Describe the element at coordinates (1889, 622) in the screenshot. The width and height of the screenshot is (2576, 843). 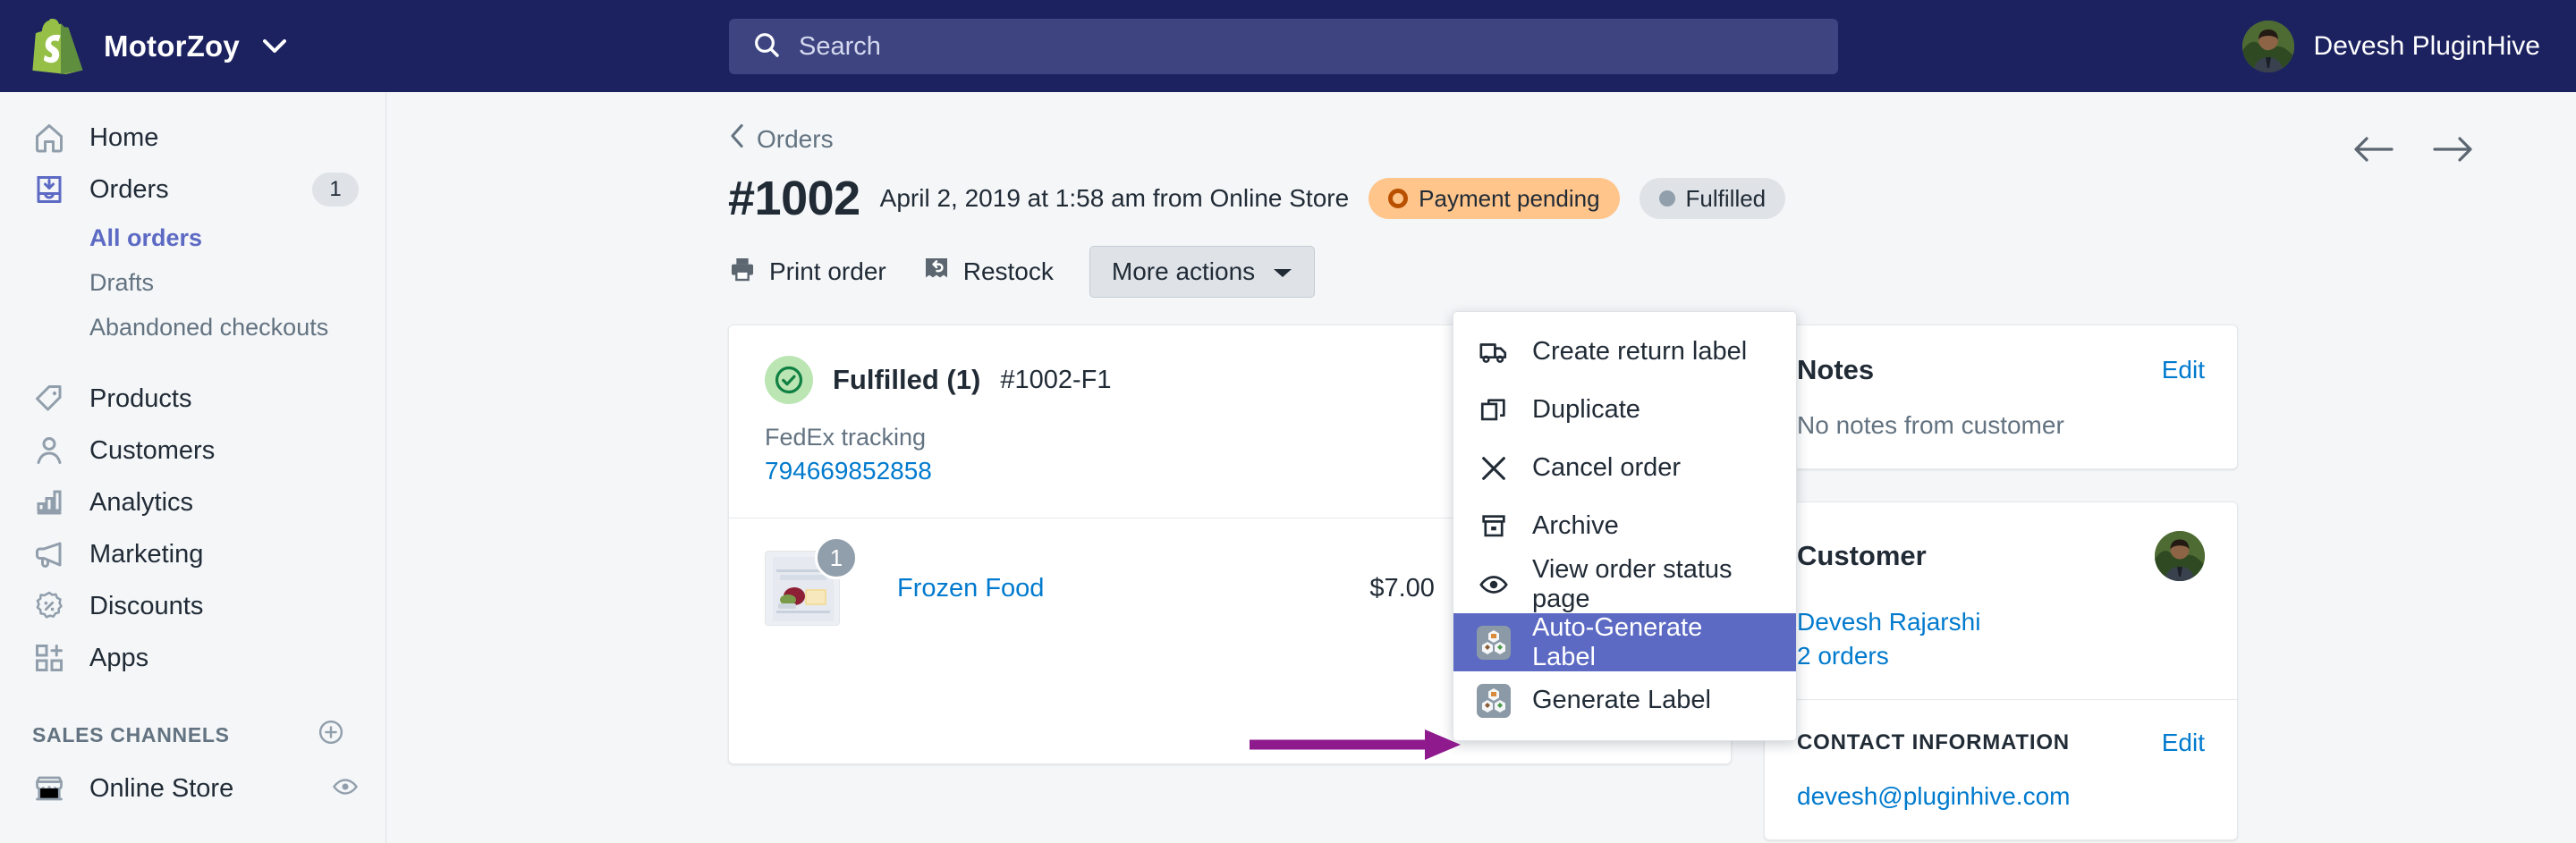
I see `customer-name: Devesh Rajarshi` at that location.